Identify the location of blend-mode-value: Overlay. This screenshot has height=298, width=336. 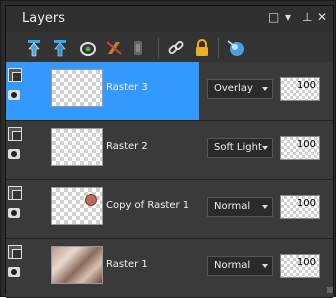
(233, 88).